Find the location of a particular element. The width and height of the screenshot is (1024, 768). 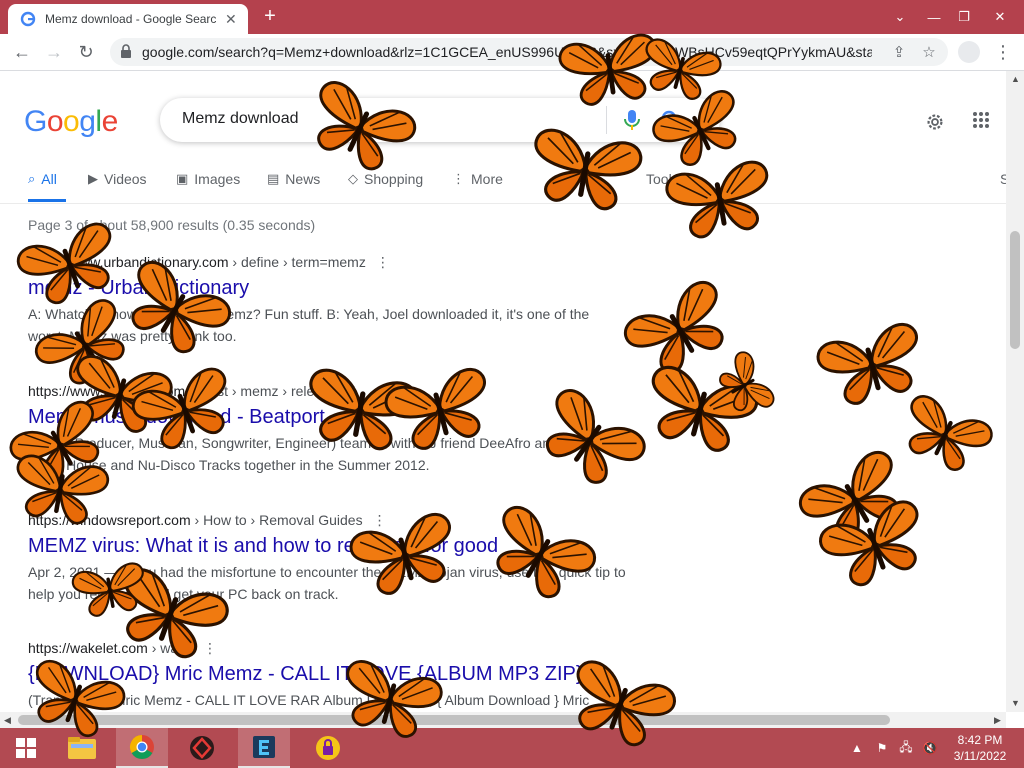

more-vertical-icon: ⋮ is located at coordinates (458, 178).